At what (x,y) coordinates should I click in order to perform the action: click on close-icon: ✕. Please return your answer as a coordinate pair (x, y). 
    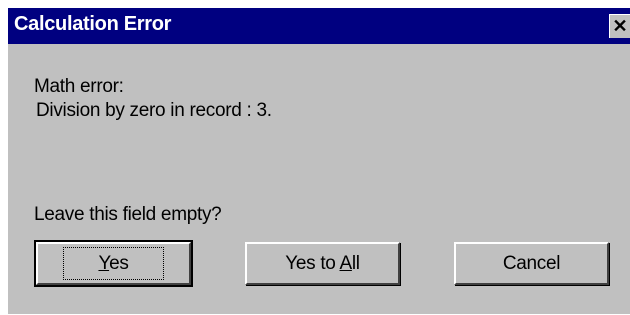
    Looking at the image, I should click on (619, 26).